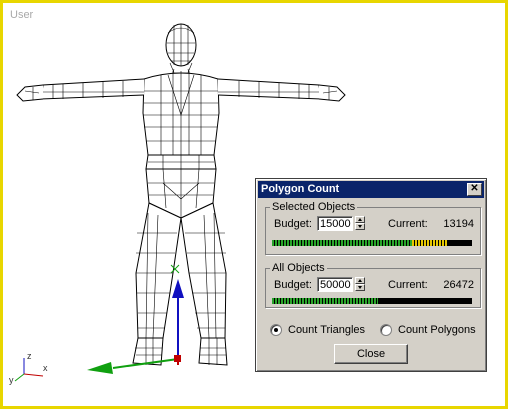 This screenshot has width=508, height=409. Describe the element at coordinates (335, 223) in the screenshot. I see `selected-budget-input` at that location.